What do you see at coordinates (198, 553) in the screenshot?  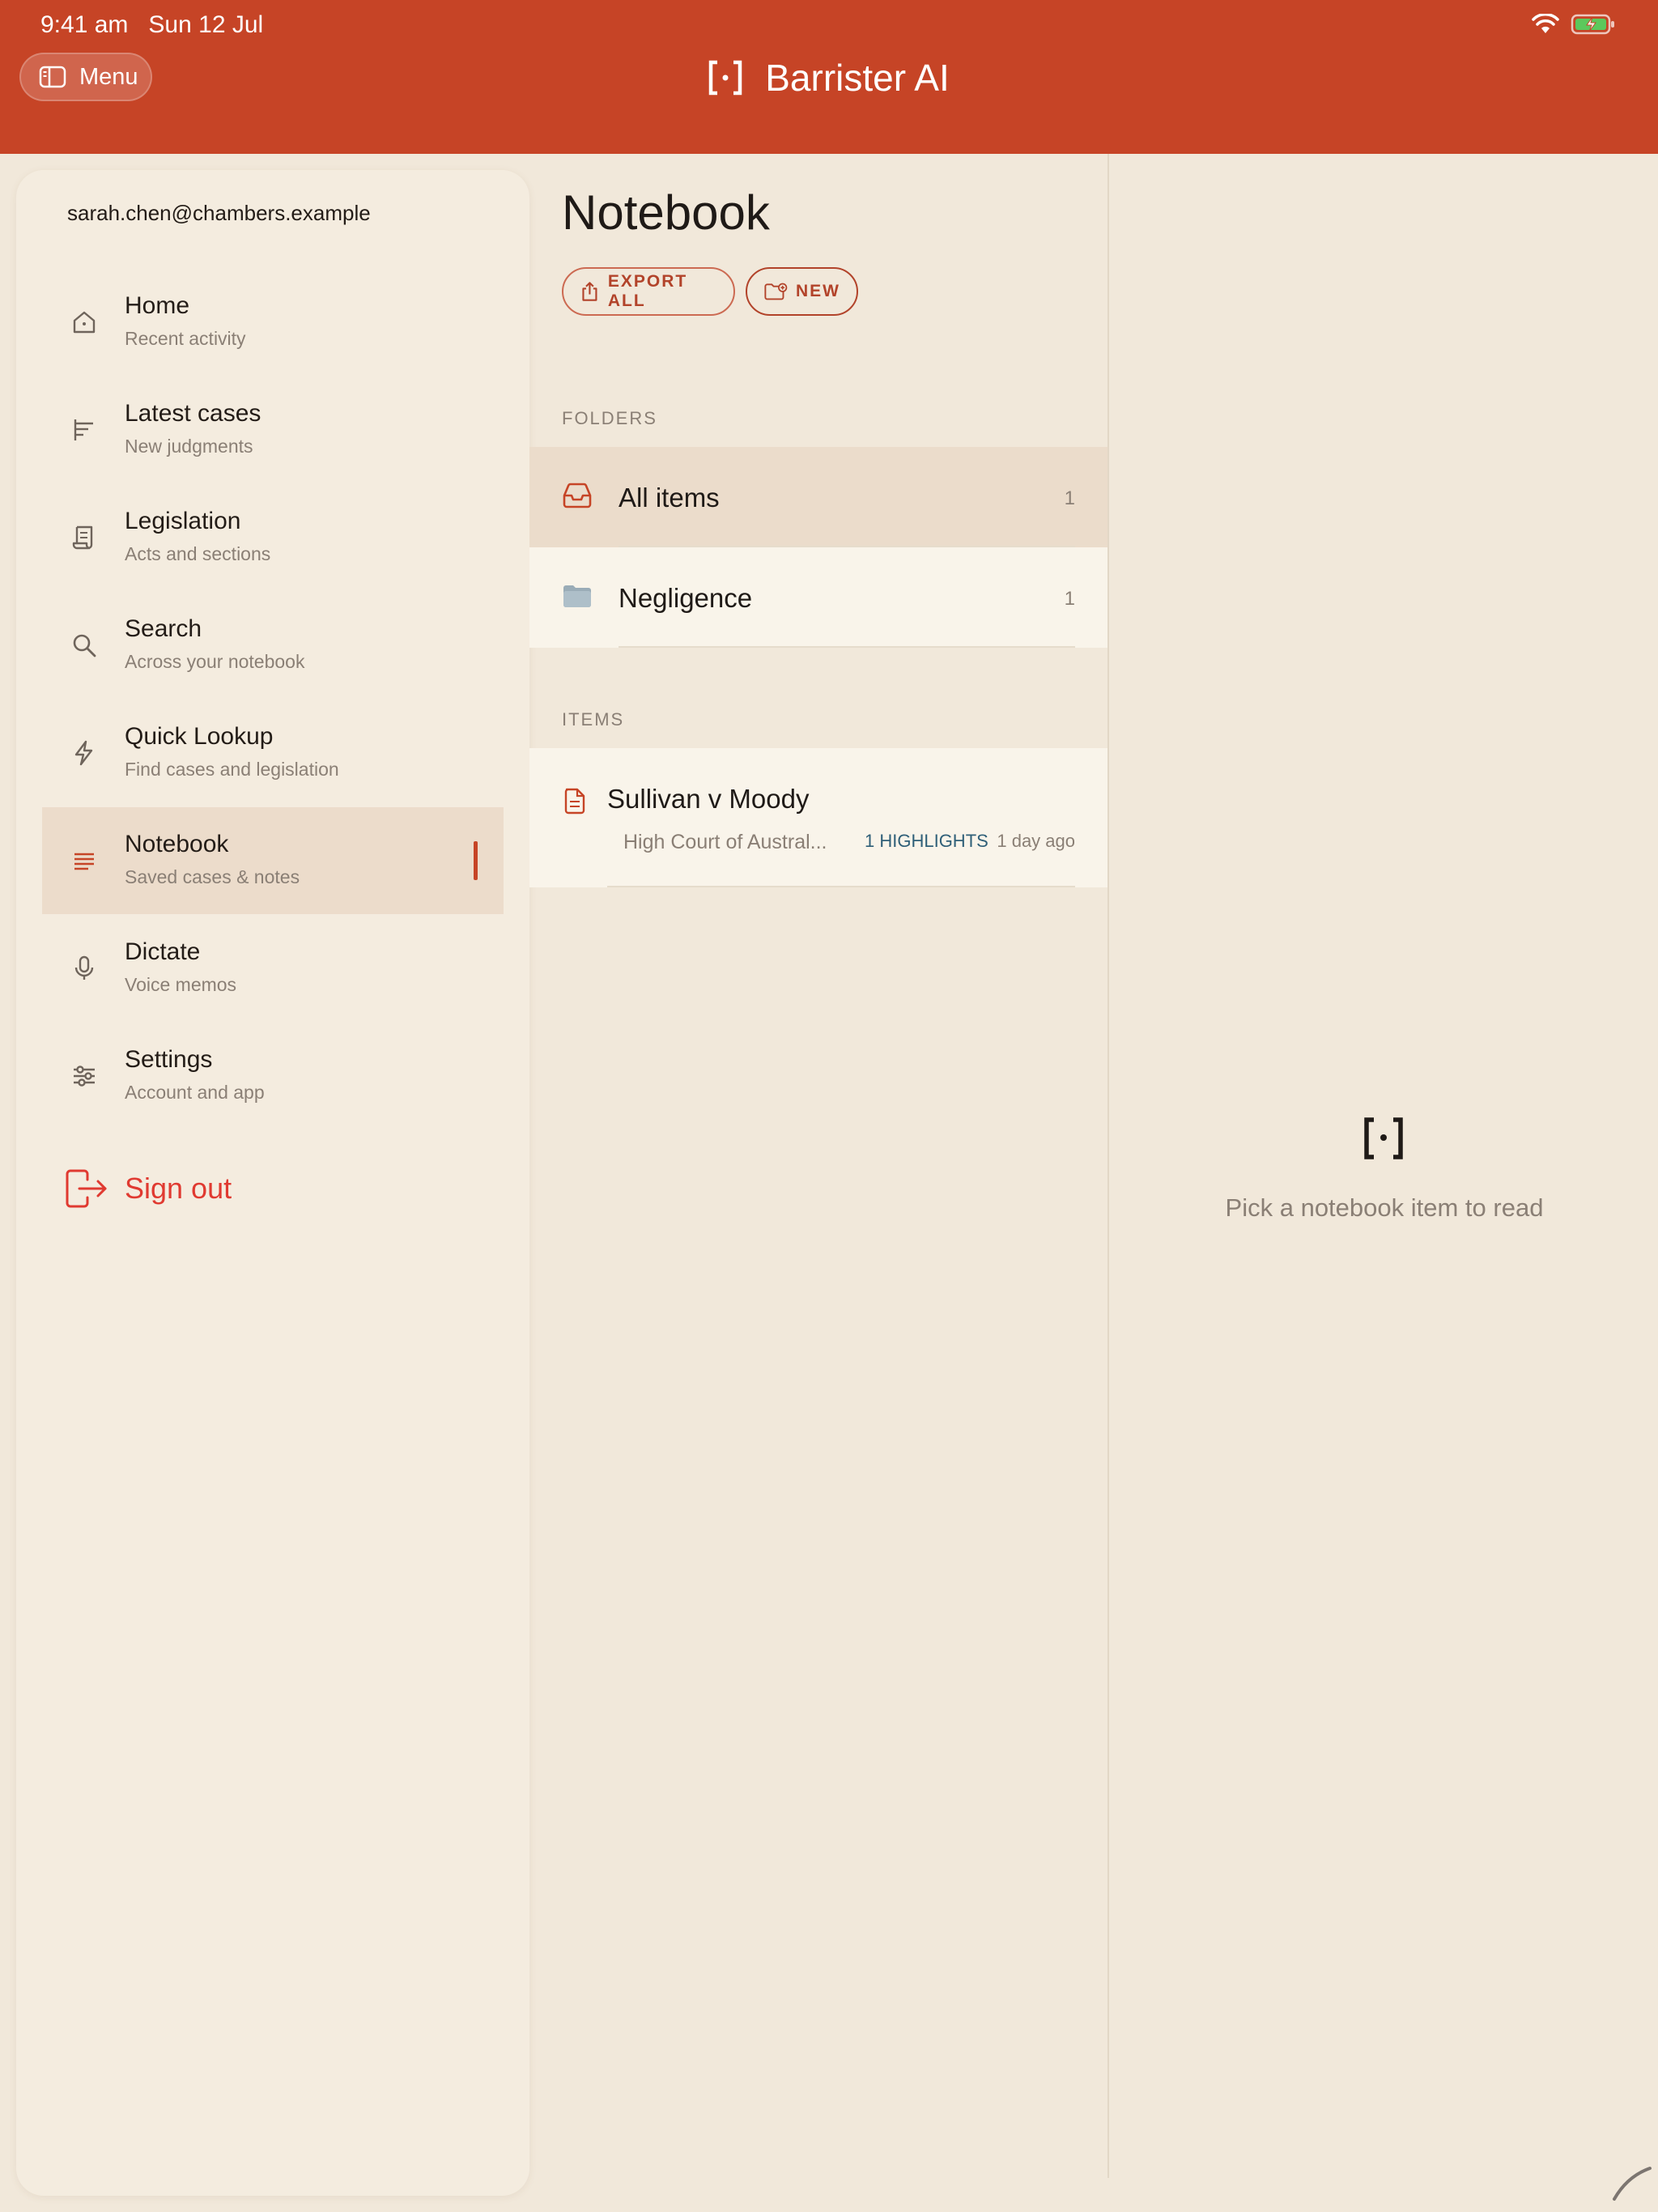 I see `sidebar-item-subtitle: Acts and sections` at bounding box center [198, 553].